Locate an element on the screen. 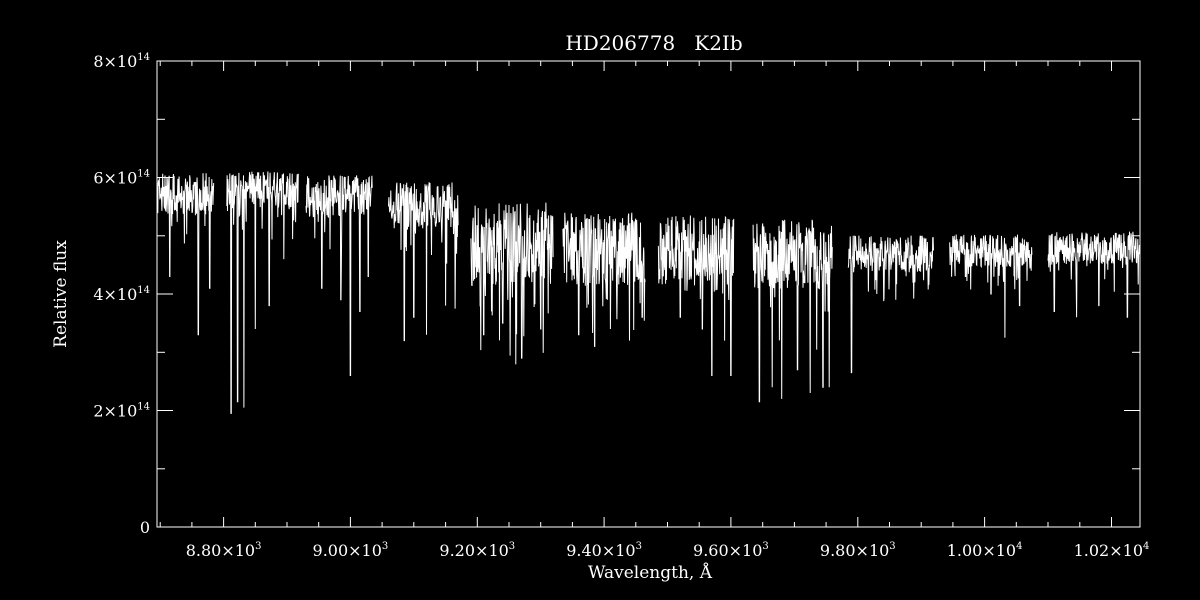 The width and height of the screenshot is (1200, 600). x-tick-label: 9.60×103 is located at coordinates (731, 550).